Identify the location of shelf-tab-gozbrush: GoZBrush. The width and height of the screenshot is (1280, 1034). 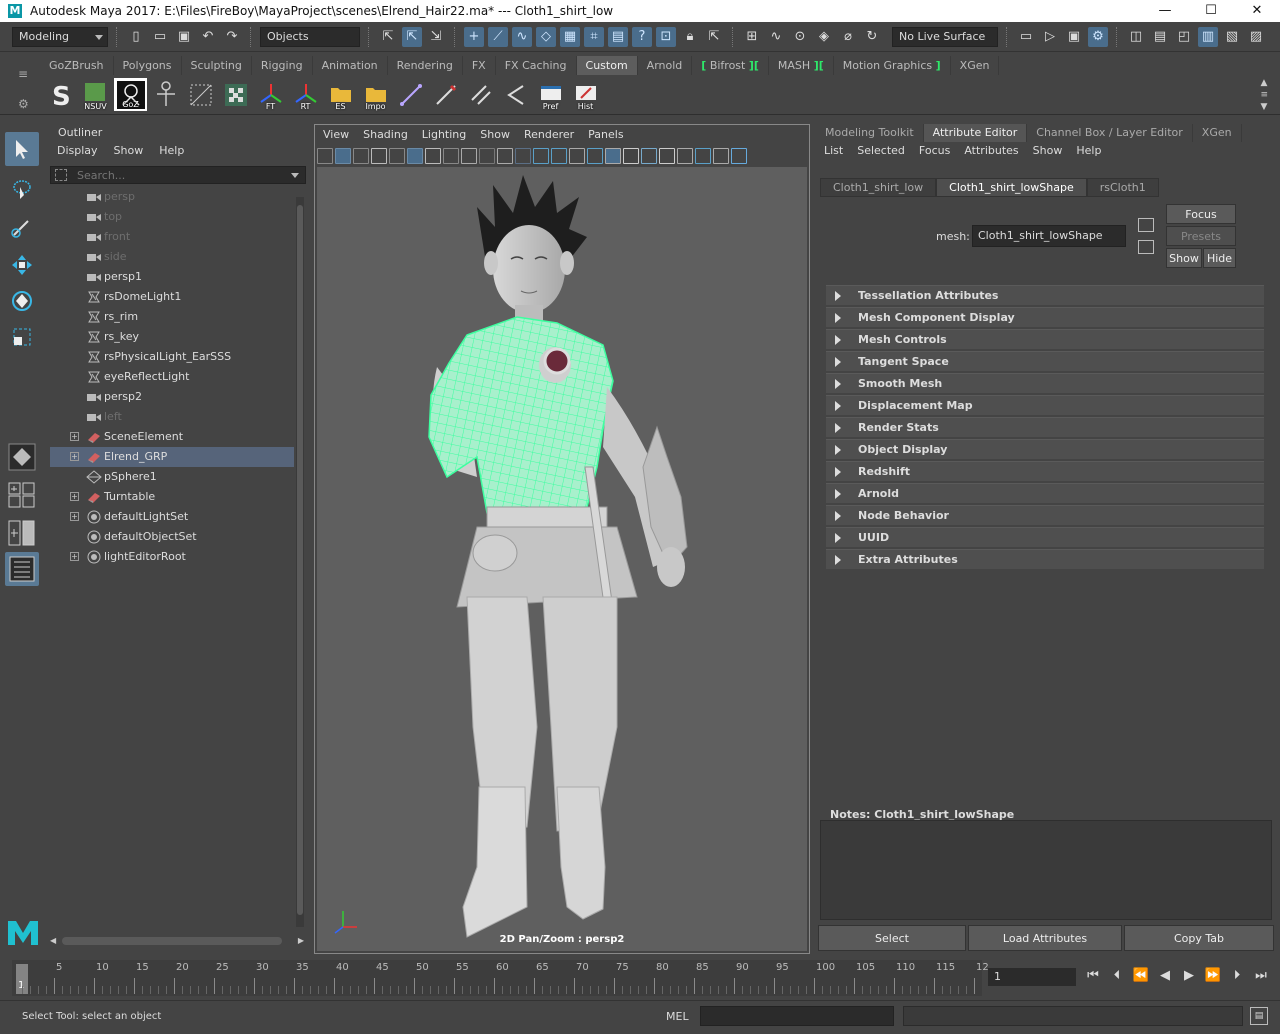
(77, 65).